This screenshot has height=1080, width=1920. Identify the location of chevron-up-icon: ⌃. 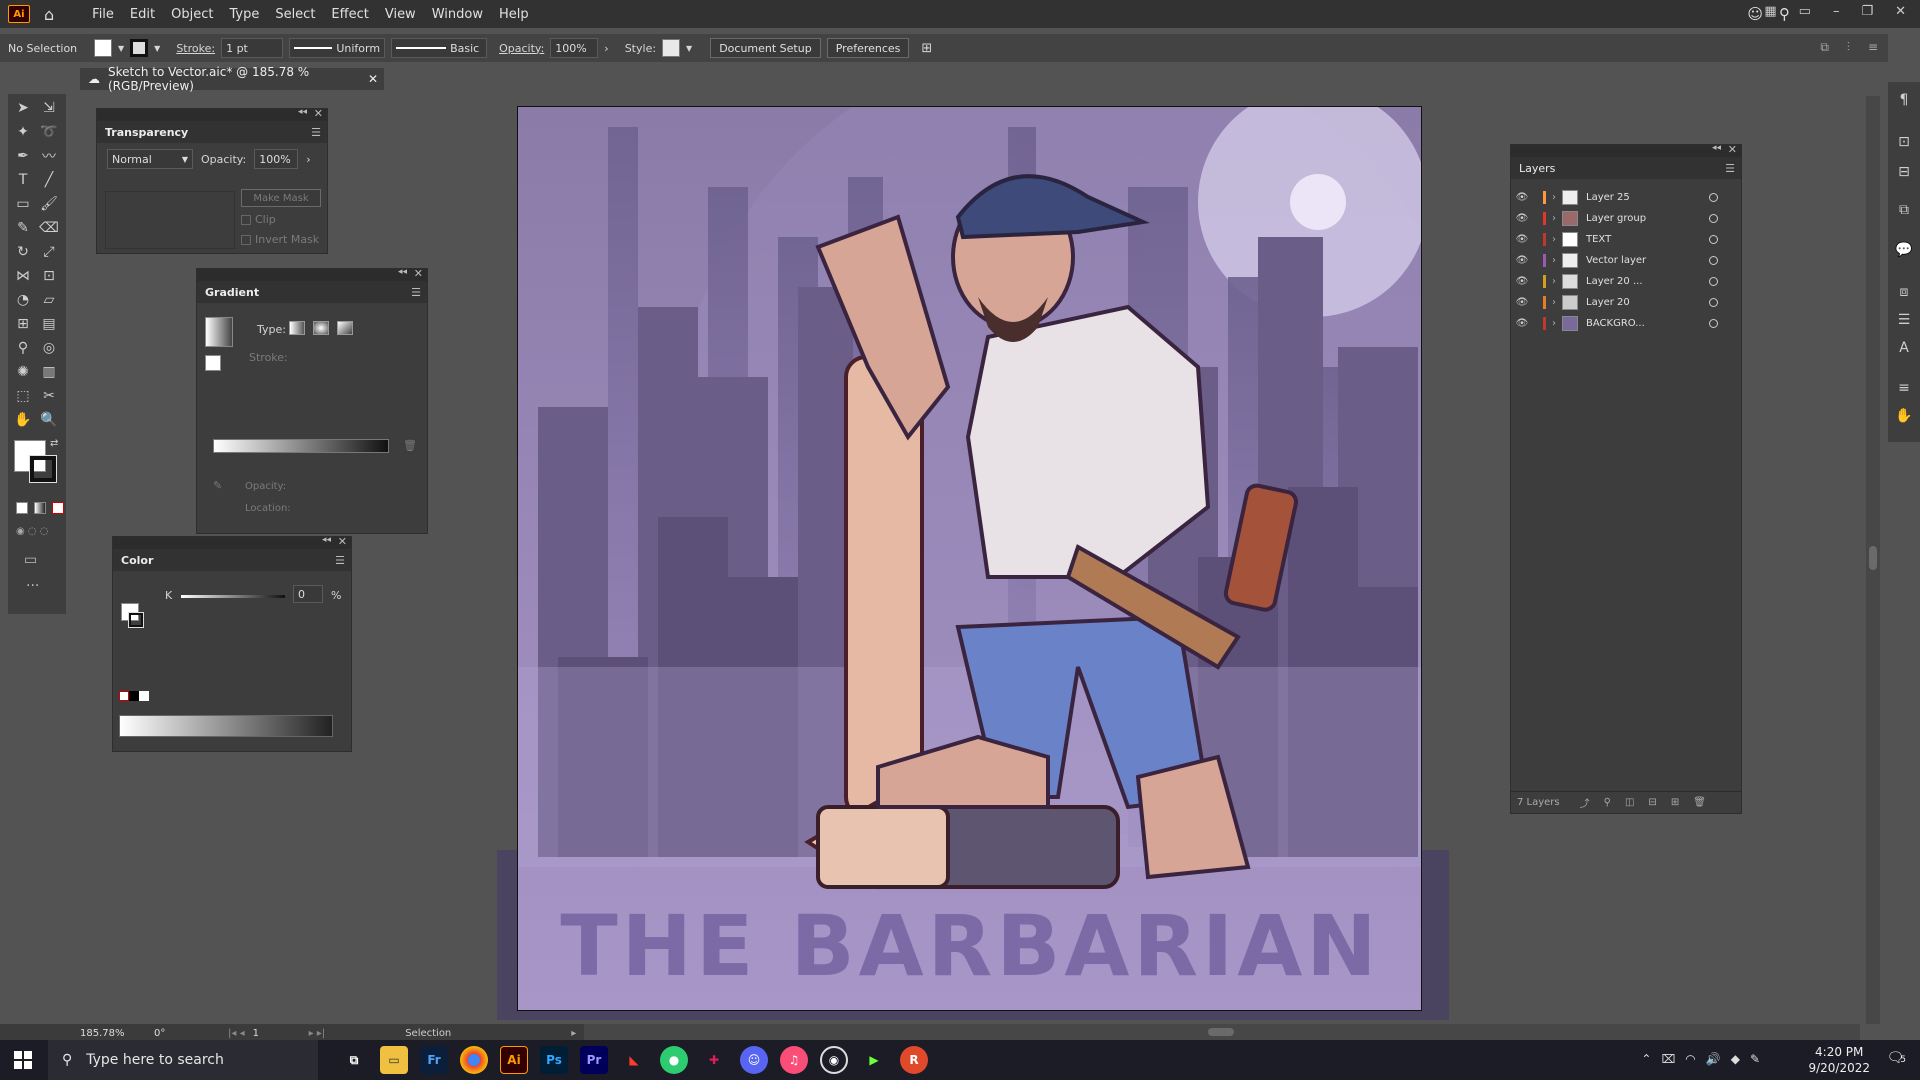
(1646, 1059).